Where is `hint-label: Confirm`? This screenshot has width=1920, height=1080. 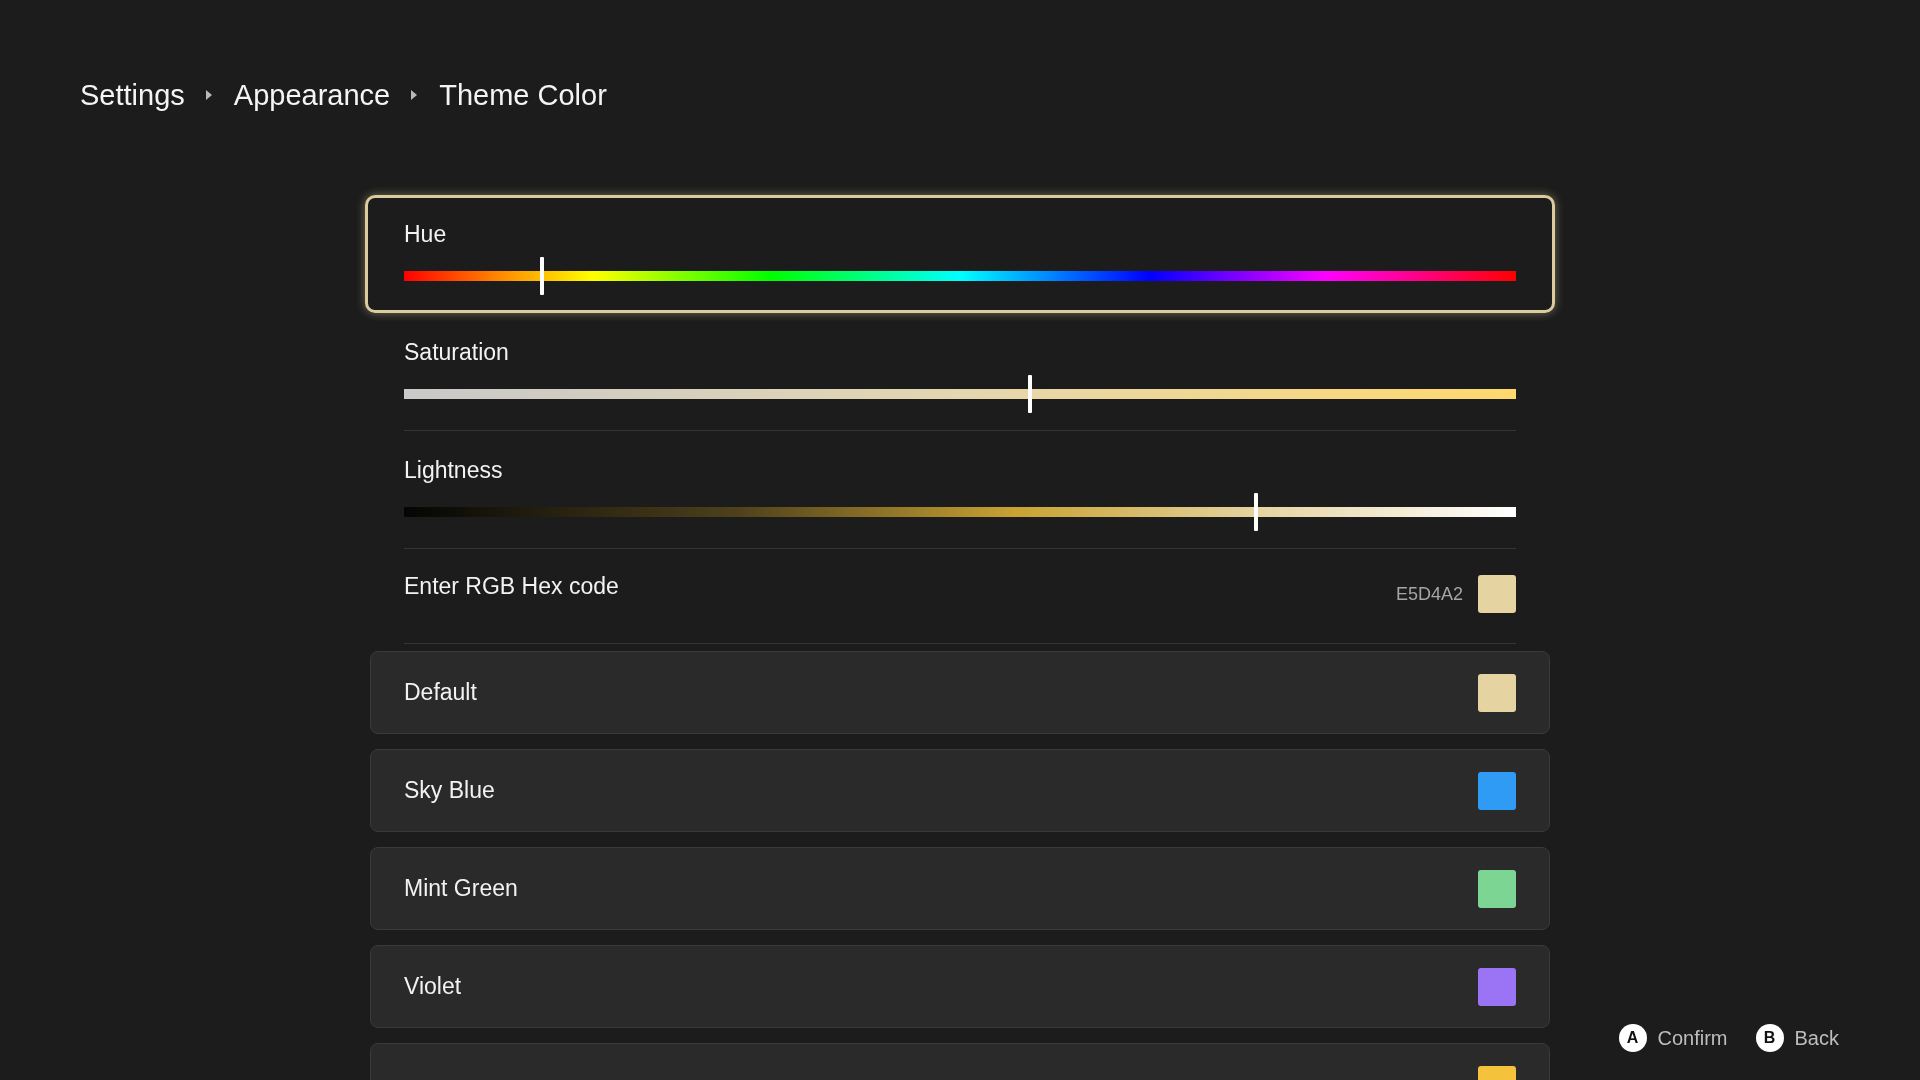 hint-label: Confirm is located at coordinates (1692, 1038).